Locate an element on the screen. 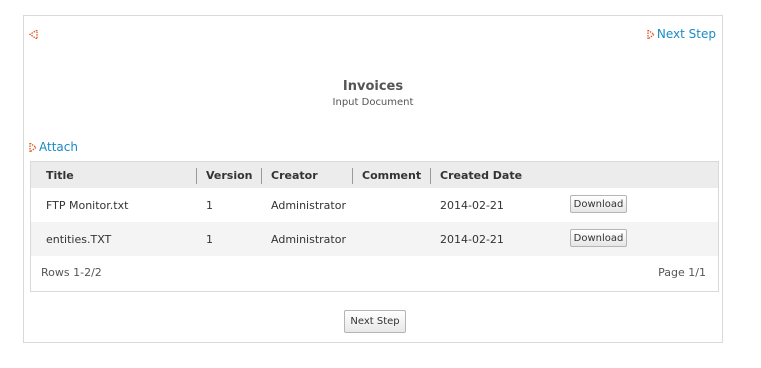  next-step-button: Next Step is located at coordinates (375, 321).